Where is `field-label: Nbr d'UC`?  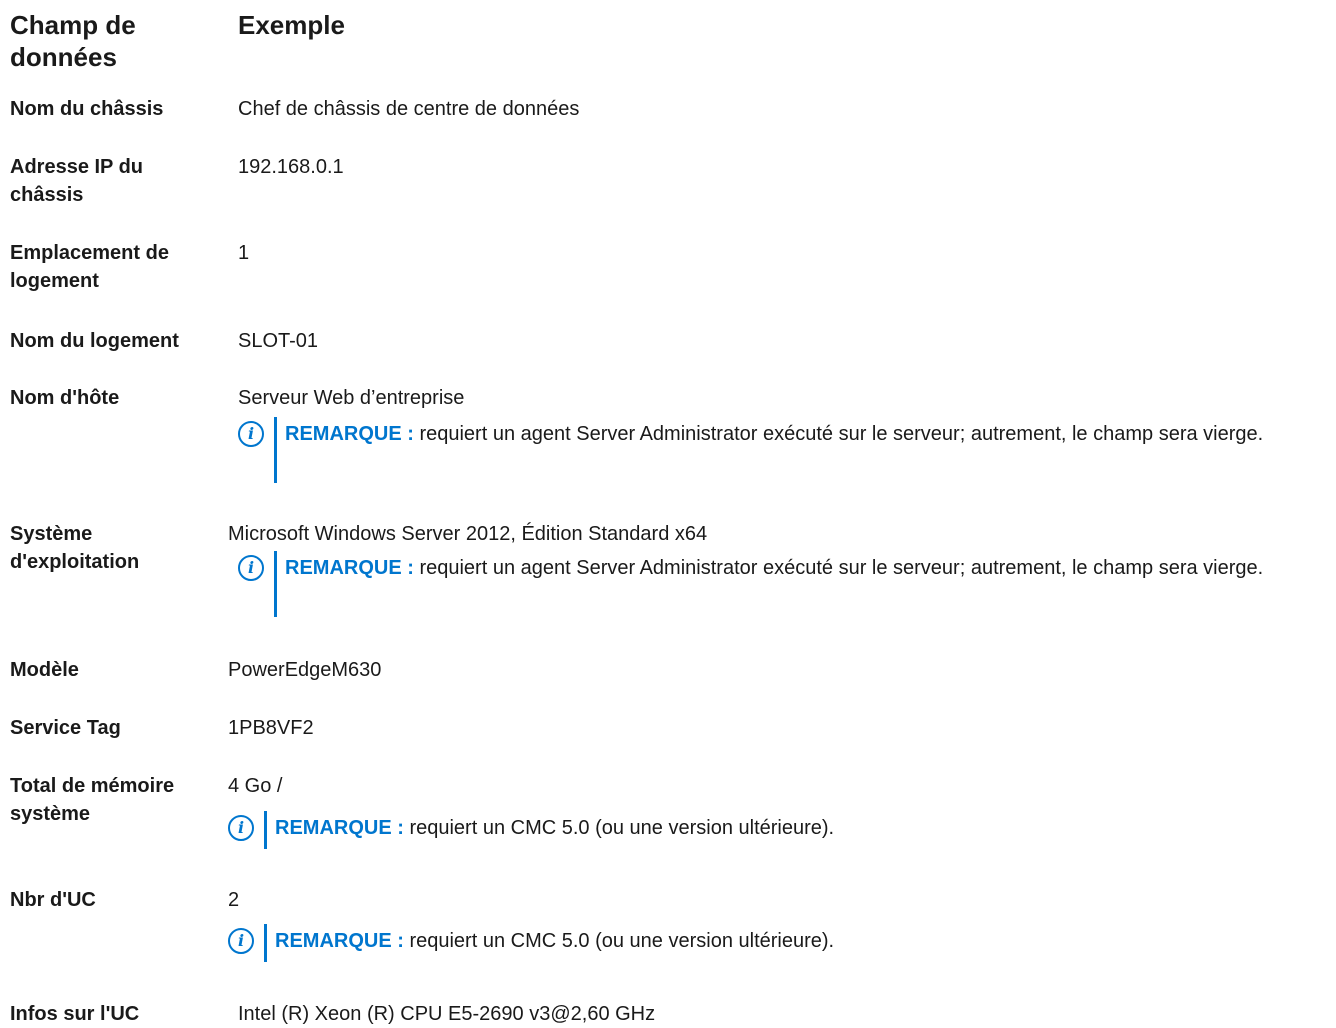
field-label: Nbr d'UC is located at coordinates (53, 900).